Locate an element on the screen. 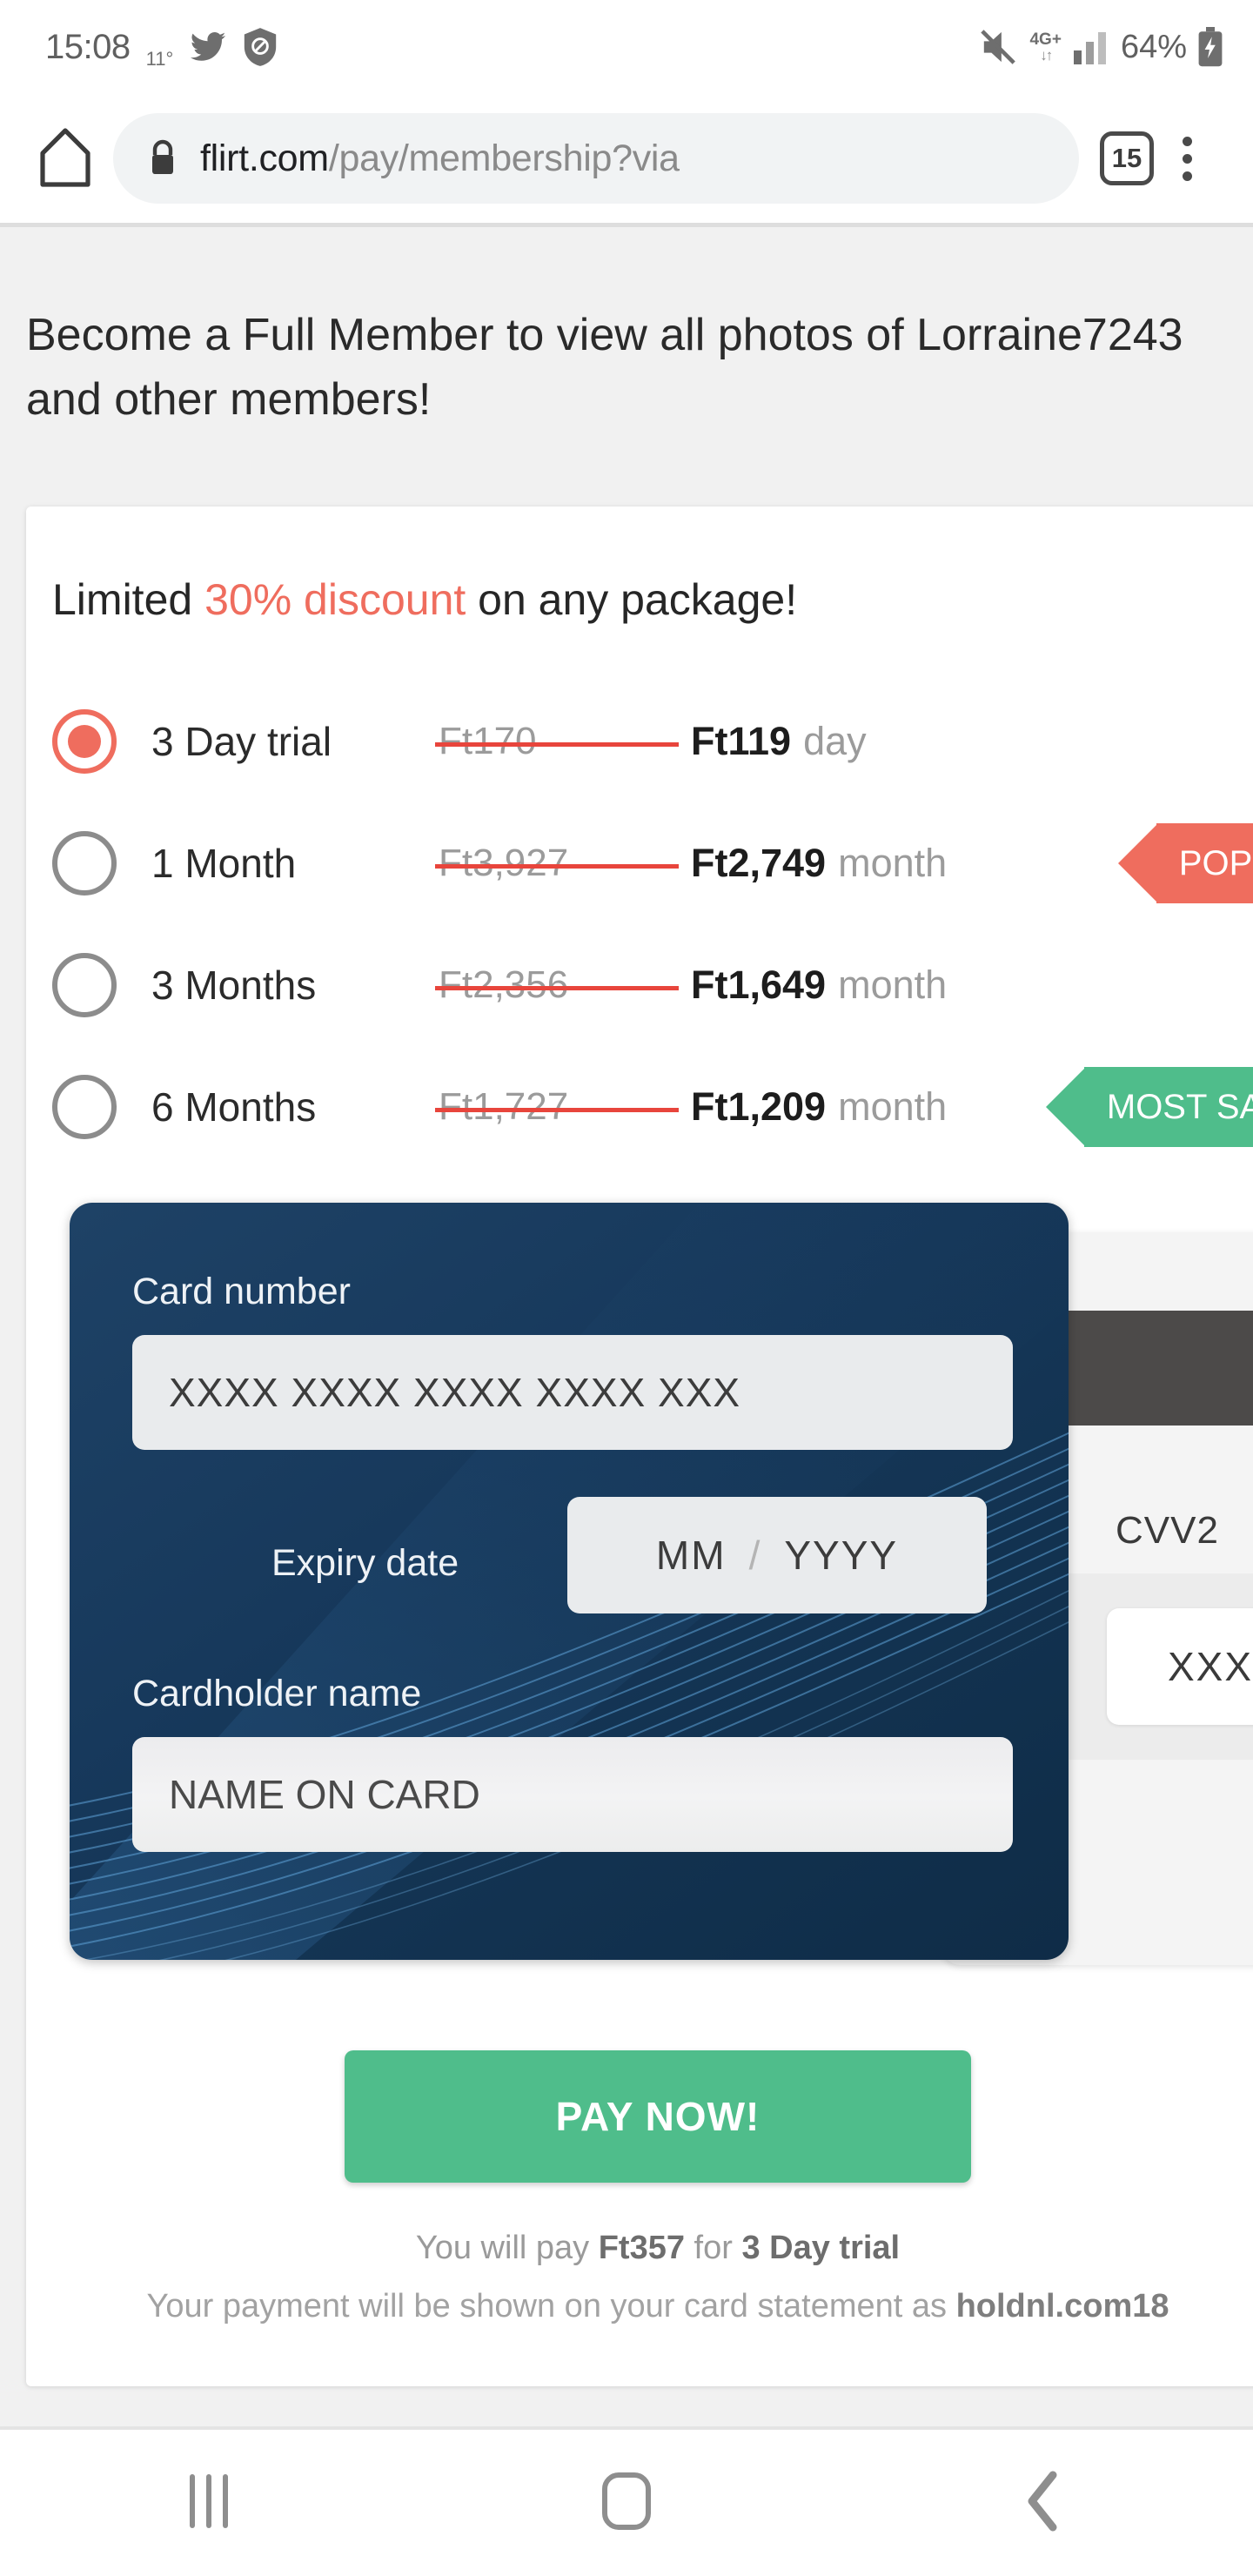 The image size is (1253, 2576). payment-summary: You will pay Ft357 for 3 Day trial is located at coordinates (639, 2248).